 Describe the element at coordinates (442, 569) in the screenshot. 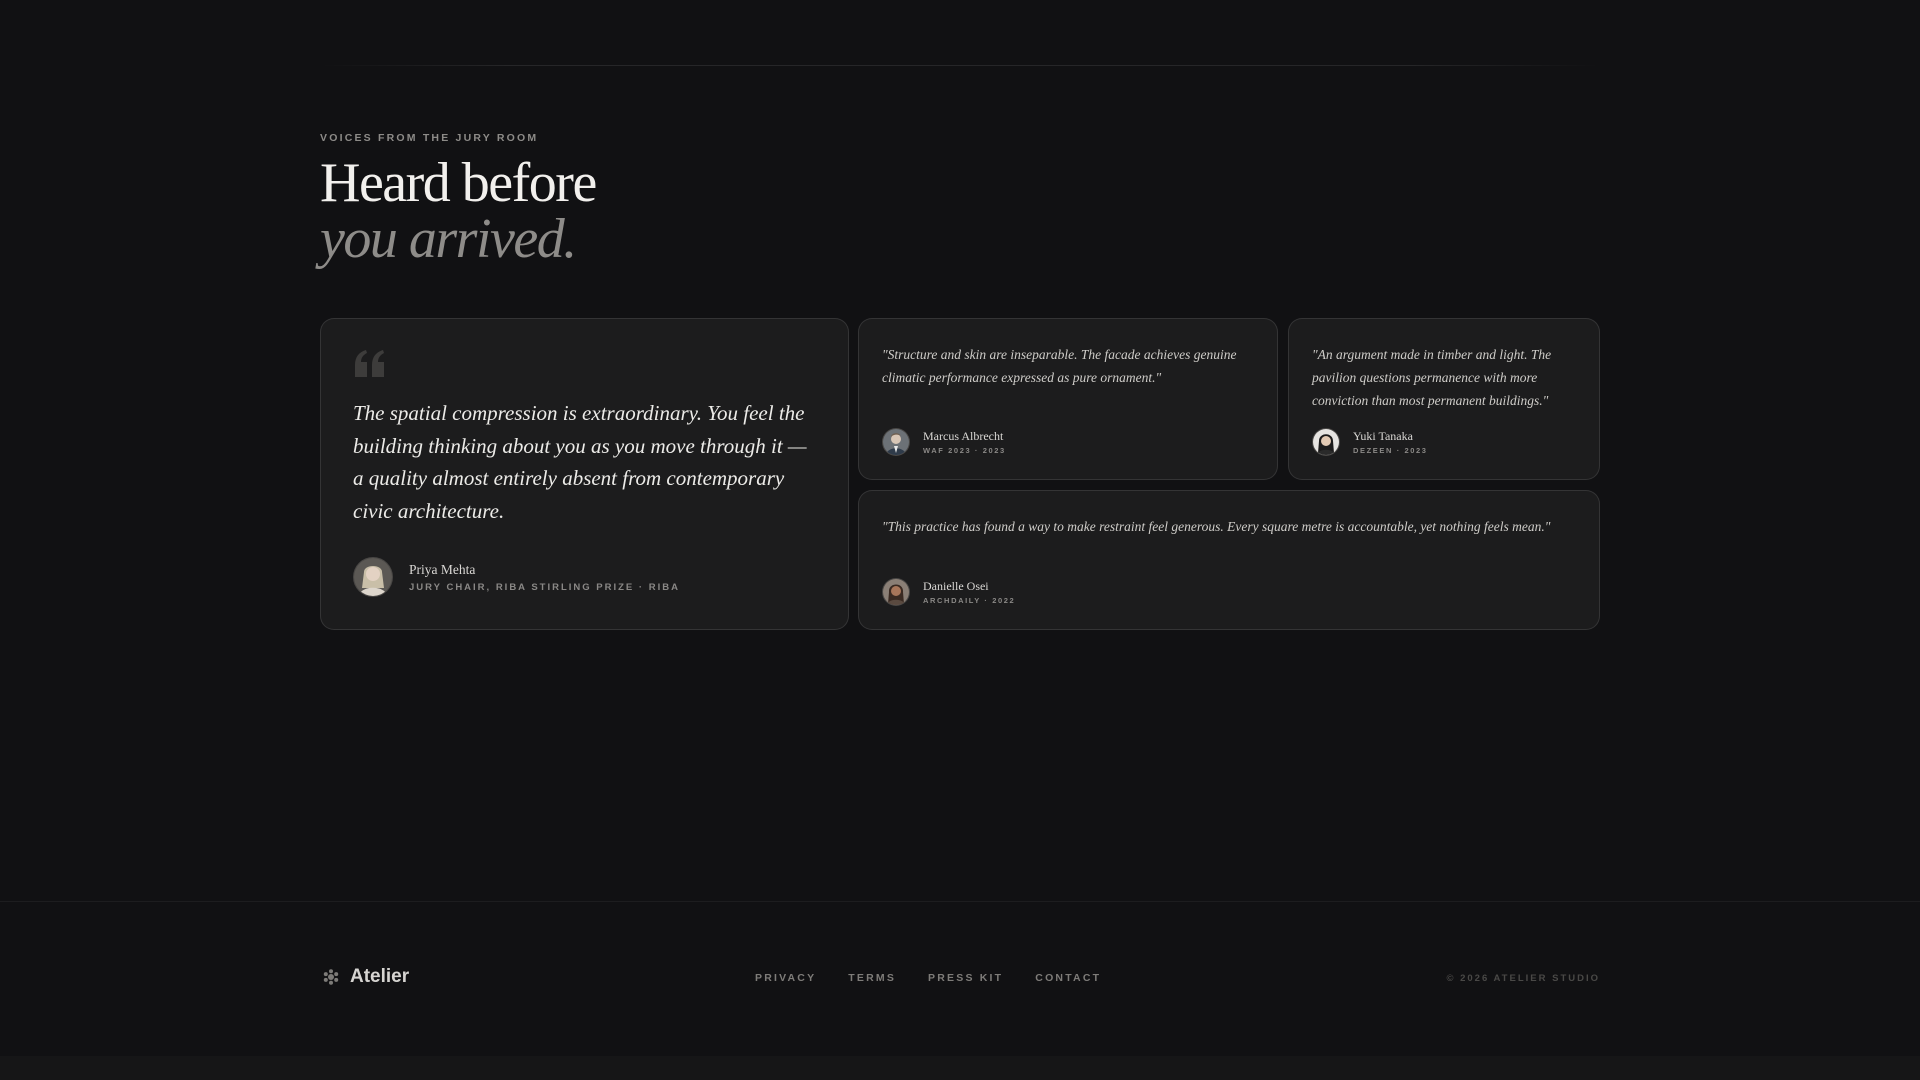

I see `author-name: Priya Mehta` at that location.